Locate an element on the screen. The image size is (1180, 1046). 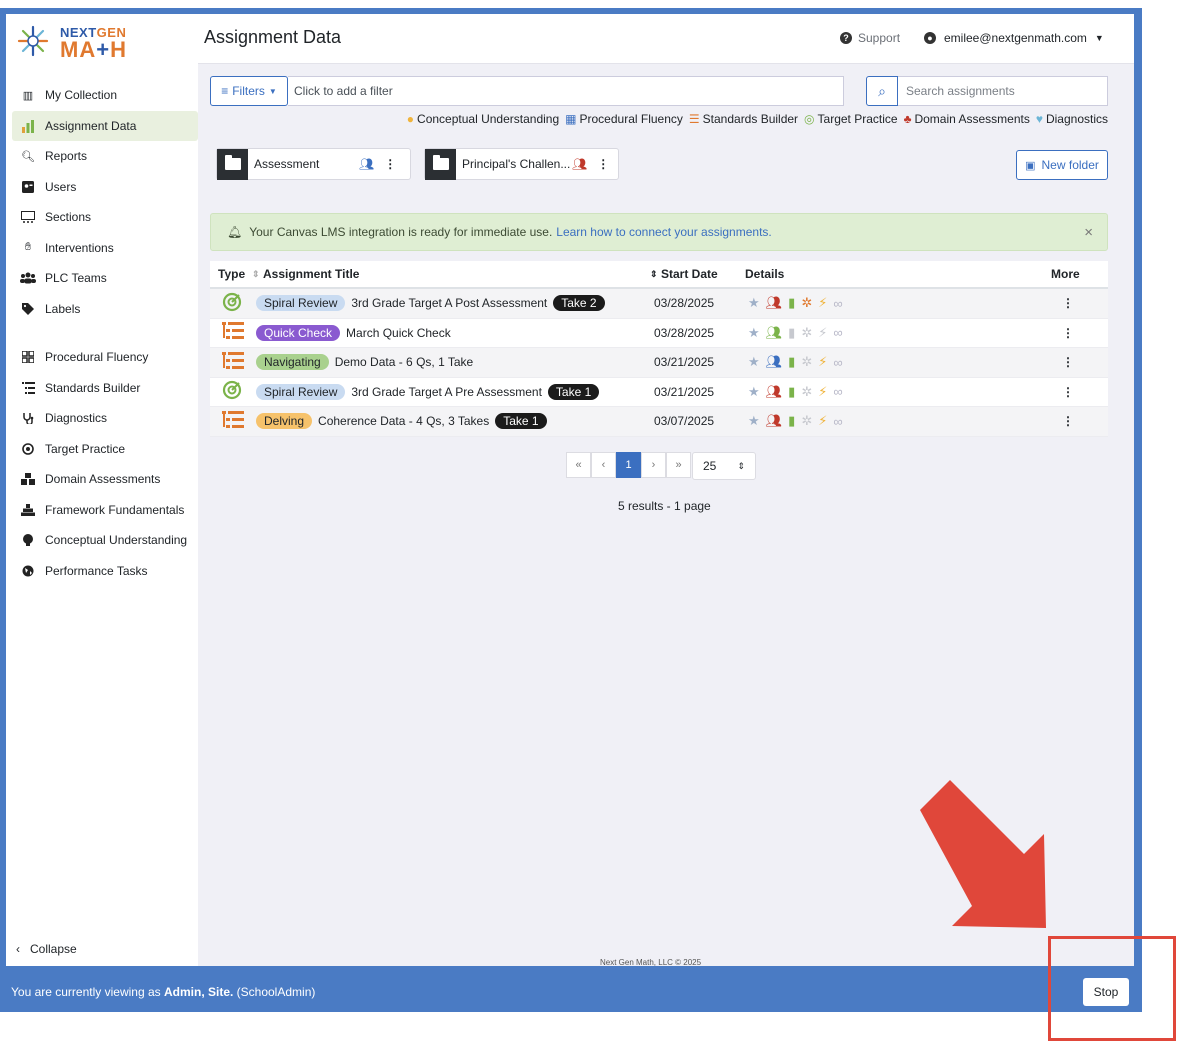
sidebar-item-sections: Sections is located at coordinates (105, 217).